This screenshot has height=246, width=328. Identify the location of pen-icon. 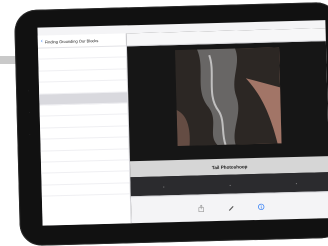
(231, 208).